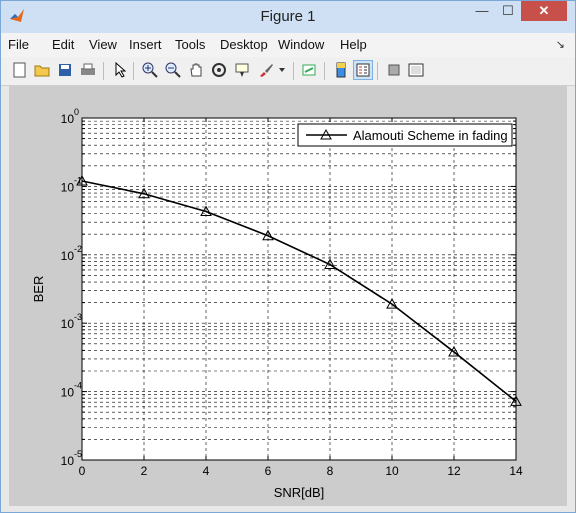  I want to click on new-figure-icon, so click(20, 70).